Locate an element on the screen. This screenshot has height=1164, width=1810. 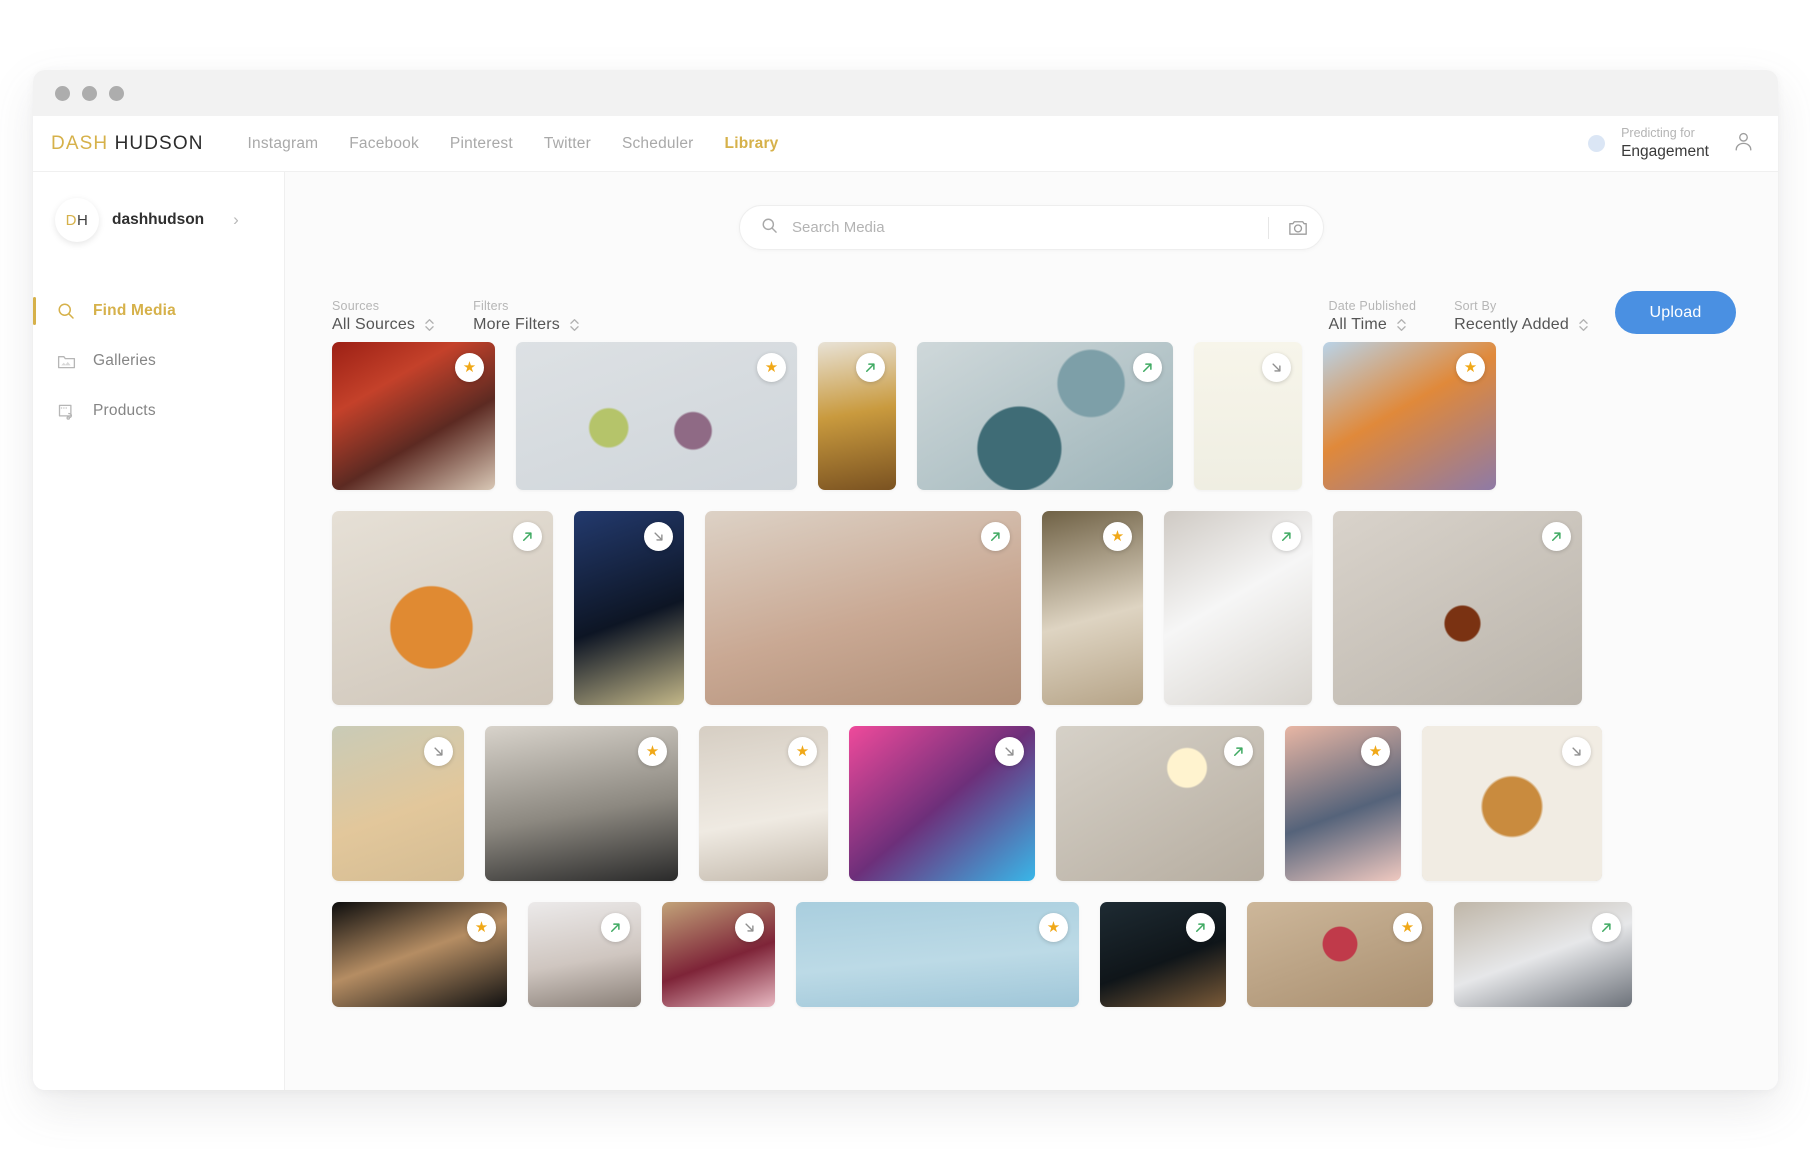
media-grid-row: ★ ★ ★ is located at coordinates (1034, 803).